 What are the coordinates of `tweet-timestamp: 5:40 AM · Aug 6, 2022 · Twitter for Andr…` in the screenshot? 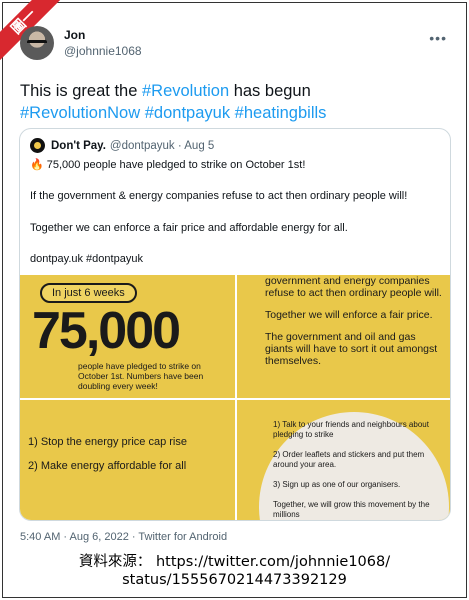 It's located at (123, 537).